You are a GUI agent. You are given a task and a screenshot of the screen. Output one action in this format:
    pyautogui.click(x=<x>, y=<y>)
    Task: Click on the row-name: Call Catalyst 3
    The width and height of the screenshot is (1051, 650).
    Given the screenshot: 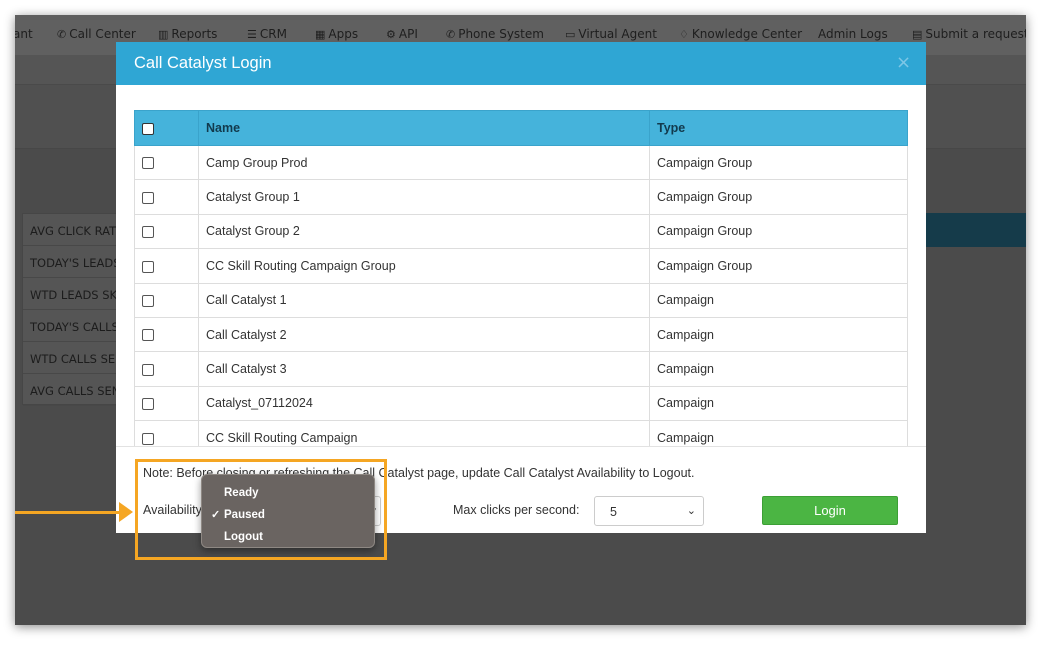 What is the action you would take?
    pyautogui.click(x=424, y=369)
    